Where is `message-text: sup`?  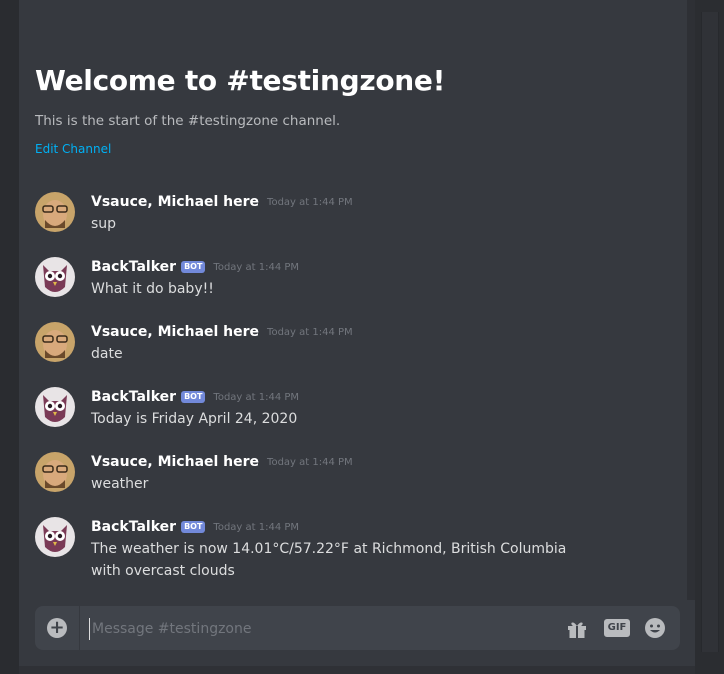
message-text: sup is located at coordinates (104, 224).